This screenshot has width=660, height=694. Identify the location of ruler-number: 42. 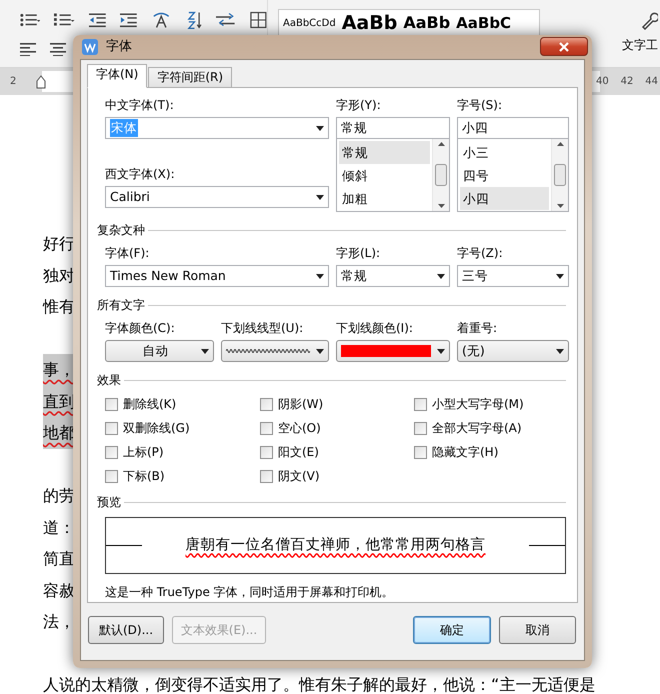
(627, 82).